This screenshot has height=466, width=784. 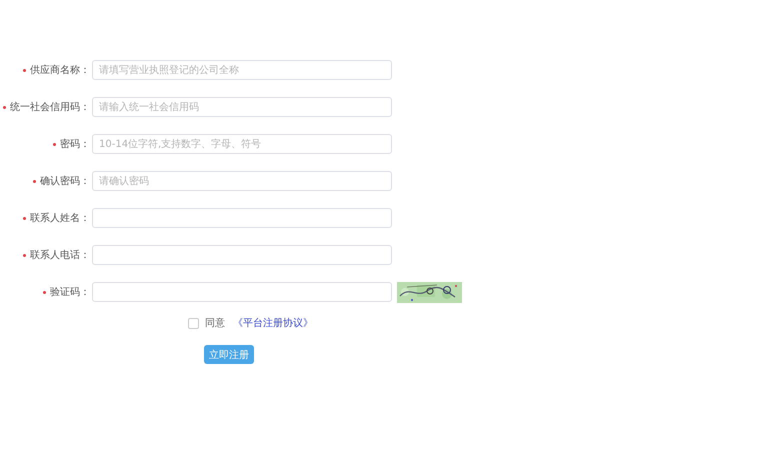 What do you see at coordinates (60, 70) in the screenshot?
I see `field-label: 供应商名称：` at bounding box center [60, 70].